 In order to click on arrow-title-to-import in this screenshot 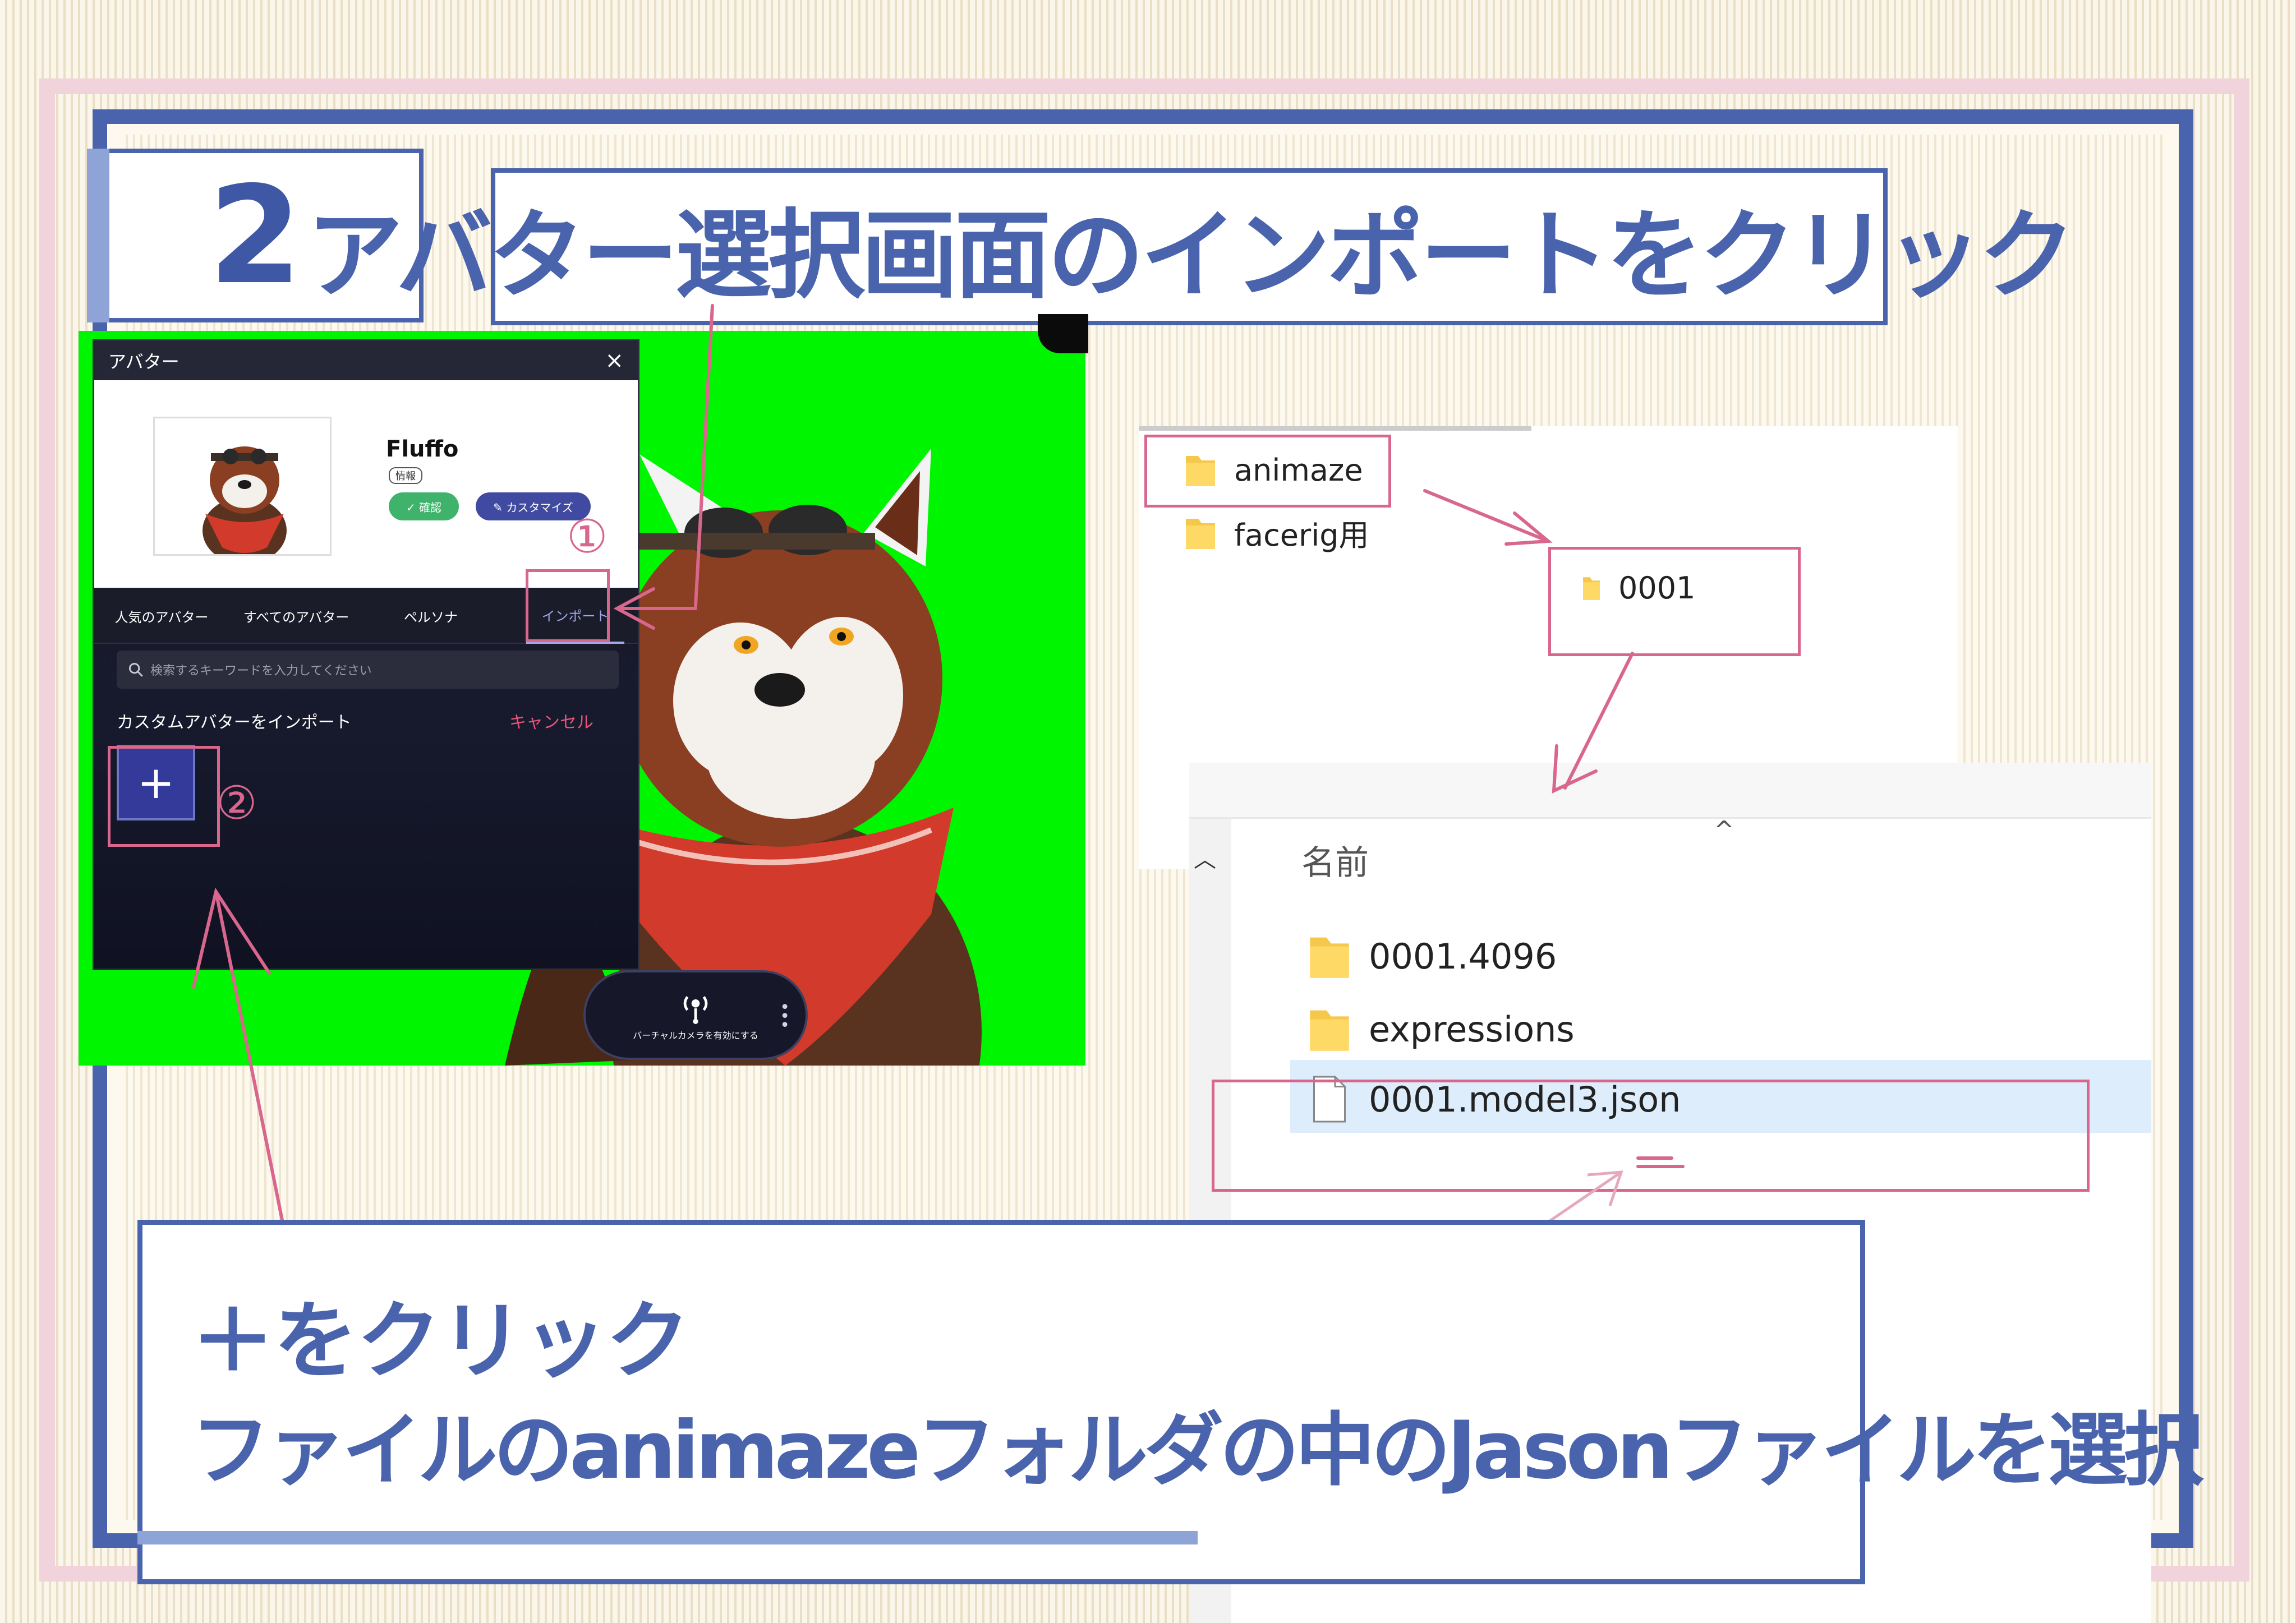, I will do `click(704, 455)`.